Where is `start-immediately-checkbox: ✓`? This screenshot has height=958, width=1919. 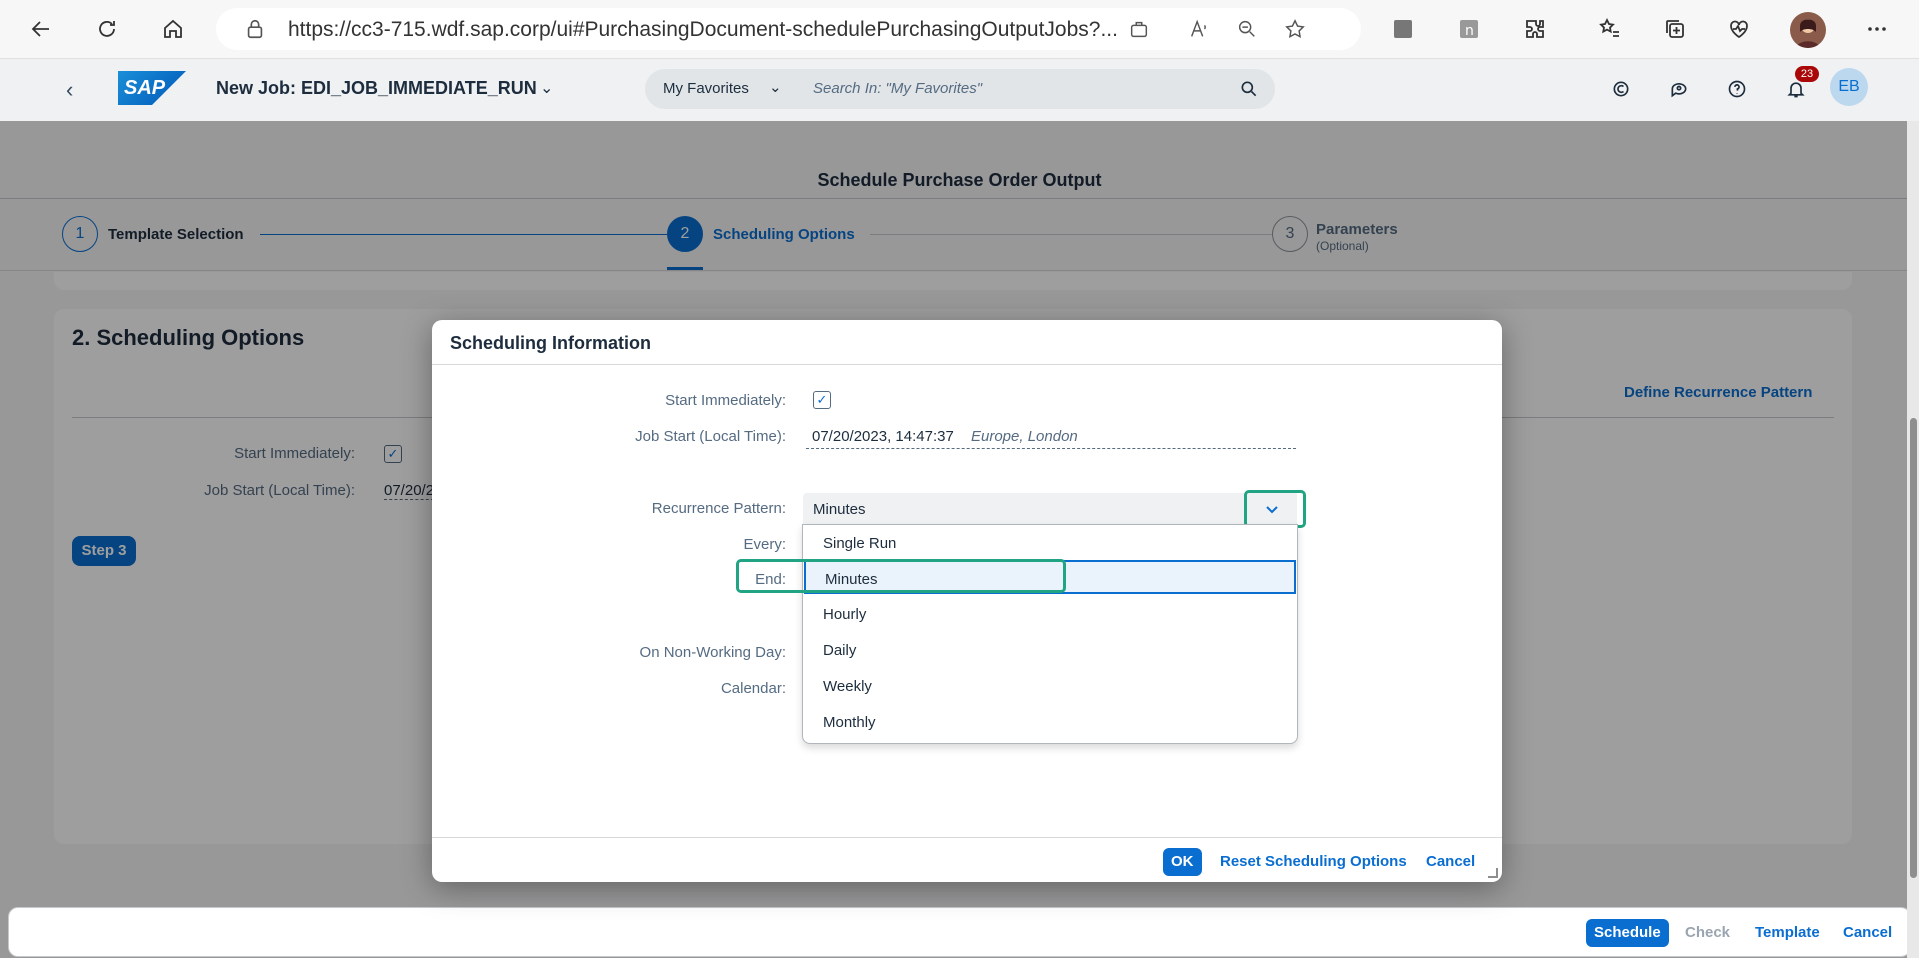
start-immediately-checkbox: ✓ is located at coordinates (822, 400).